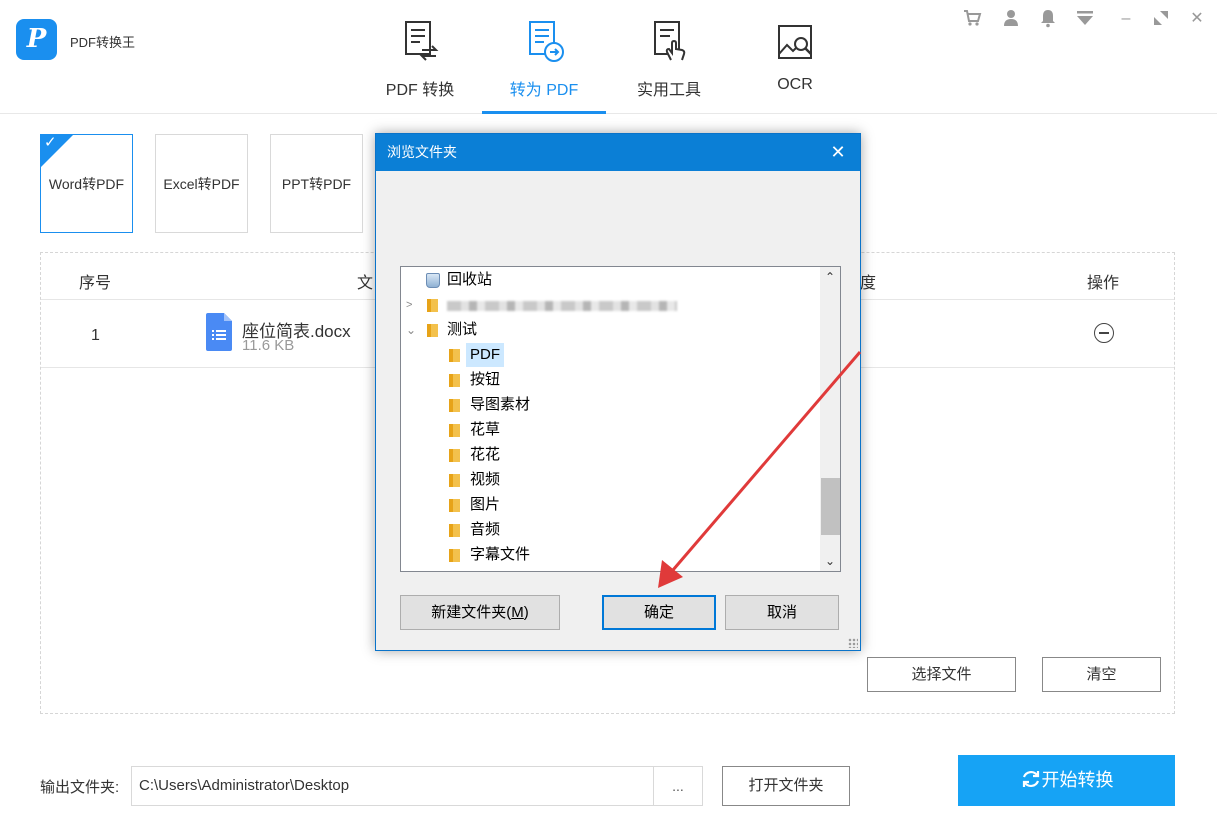 The image size is (1217, 813). Describe the element at coordinates (611, 405) in the screenshot. I see `tree-item-mindmap: 导图素材` at that location.